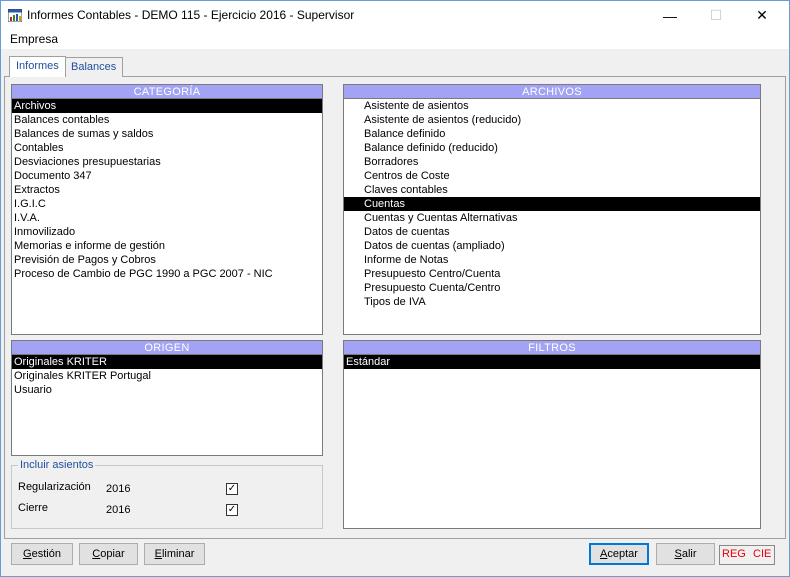 The height and width of the screenshot is (577, 790). Describe the element at coordinates (167, 390) in the screenshot. I see `origen-item: Usuario` at that location.